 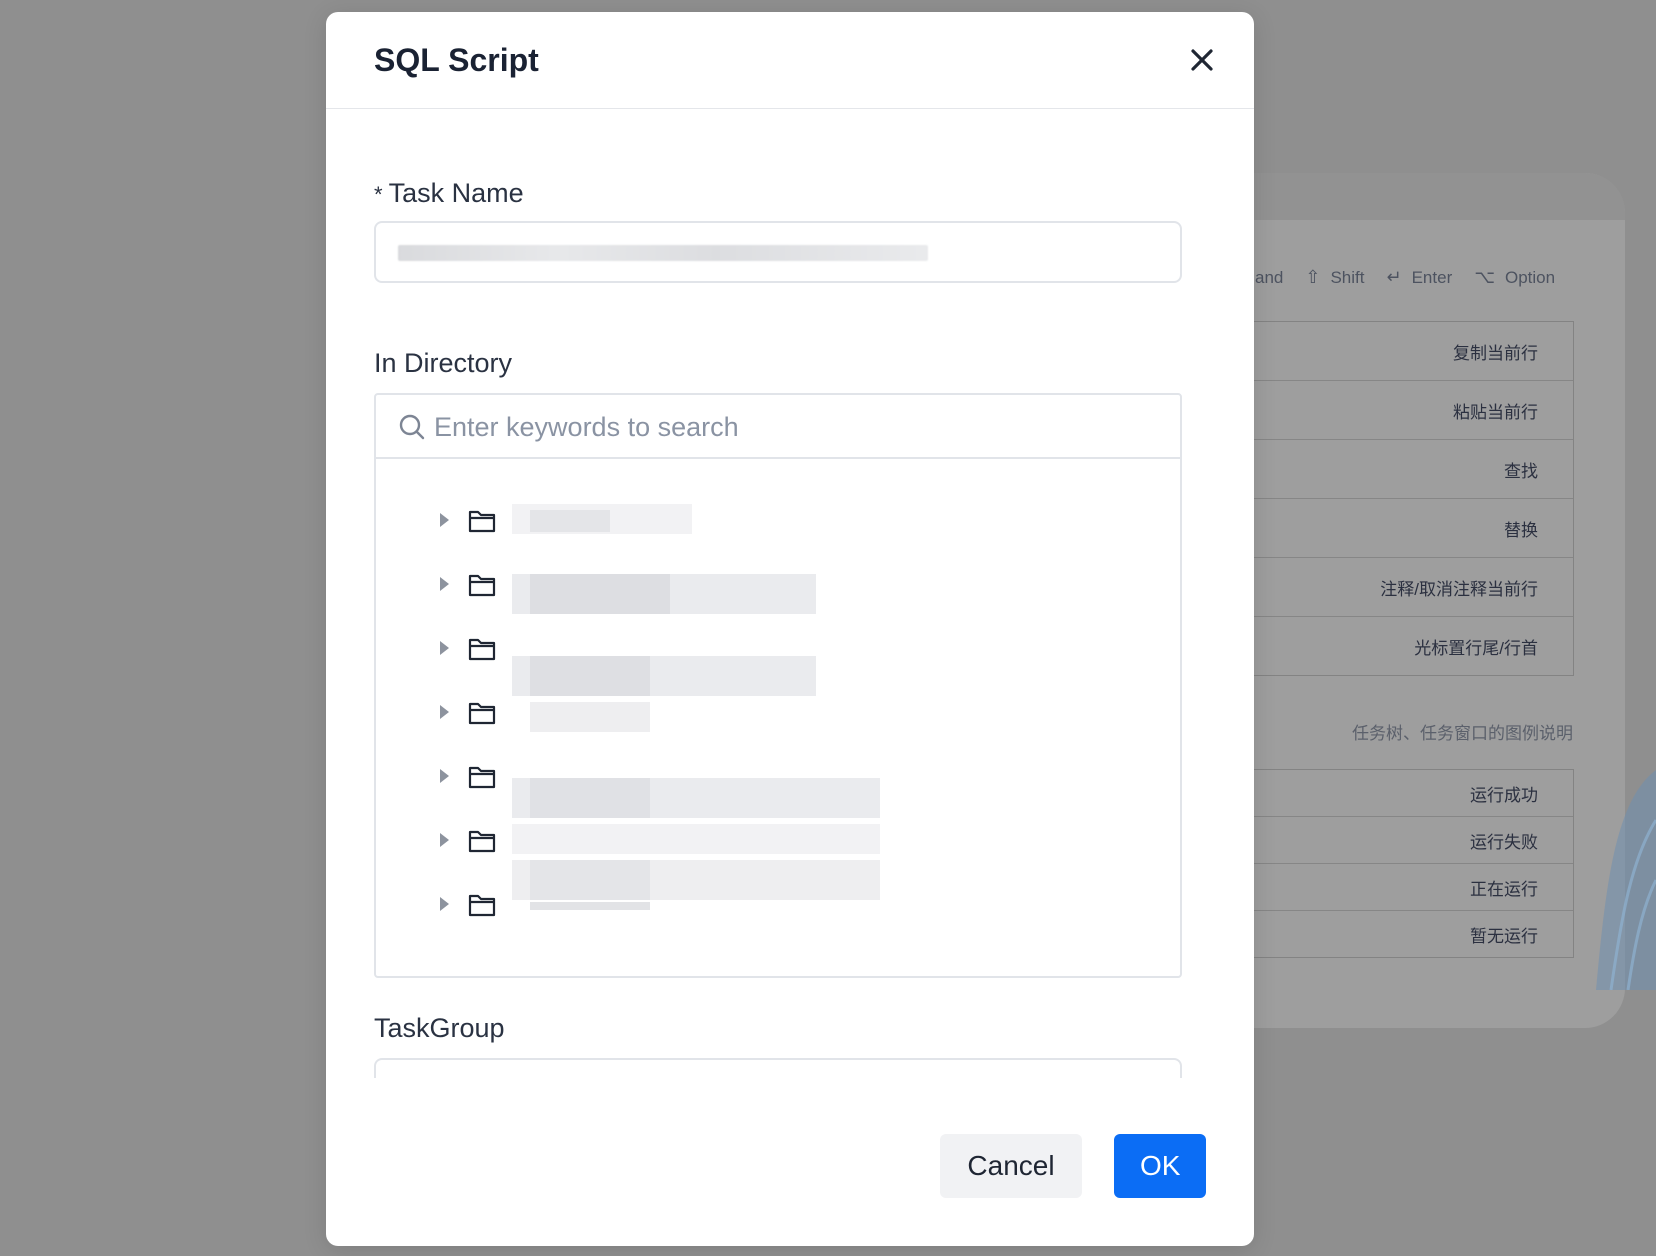 I want to click on in-directory-label: In Directory, so click(x=443, y=363).